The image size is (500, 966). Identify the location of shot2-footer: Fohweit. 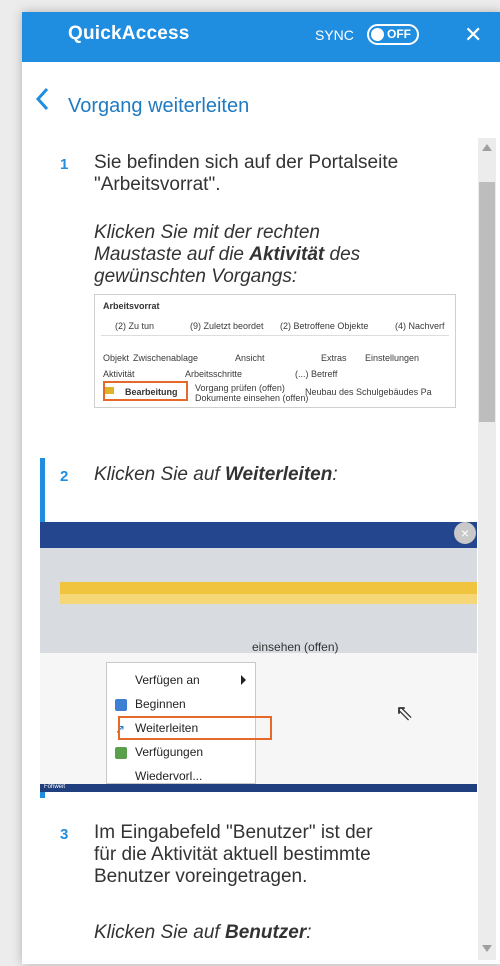
(258, 788).